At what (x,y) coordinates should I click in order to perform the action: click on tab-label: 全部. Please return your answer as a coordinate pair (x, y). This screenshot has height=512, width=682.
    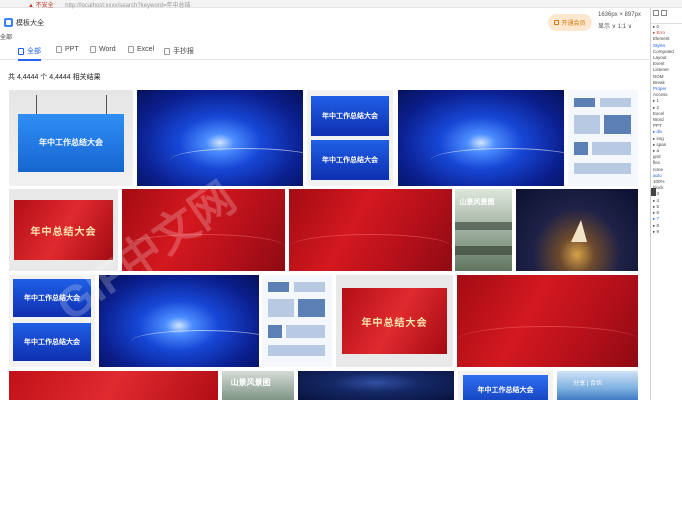
    Looking at the image, I should click on (34, 51).